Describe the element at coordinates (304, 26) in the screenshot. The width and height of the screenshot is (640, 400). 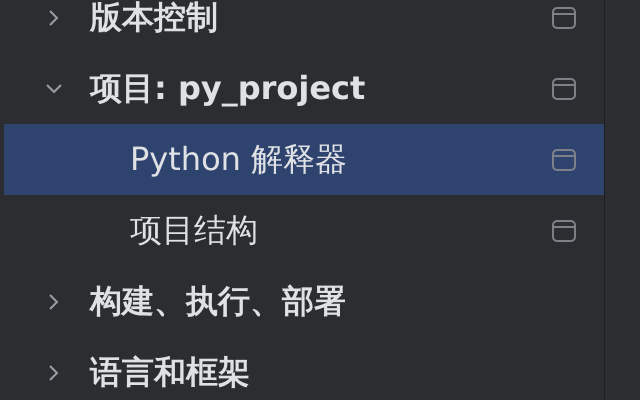
I see `tree-item: 版本控制` at that location.